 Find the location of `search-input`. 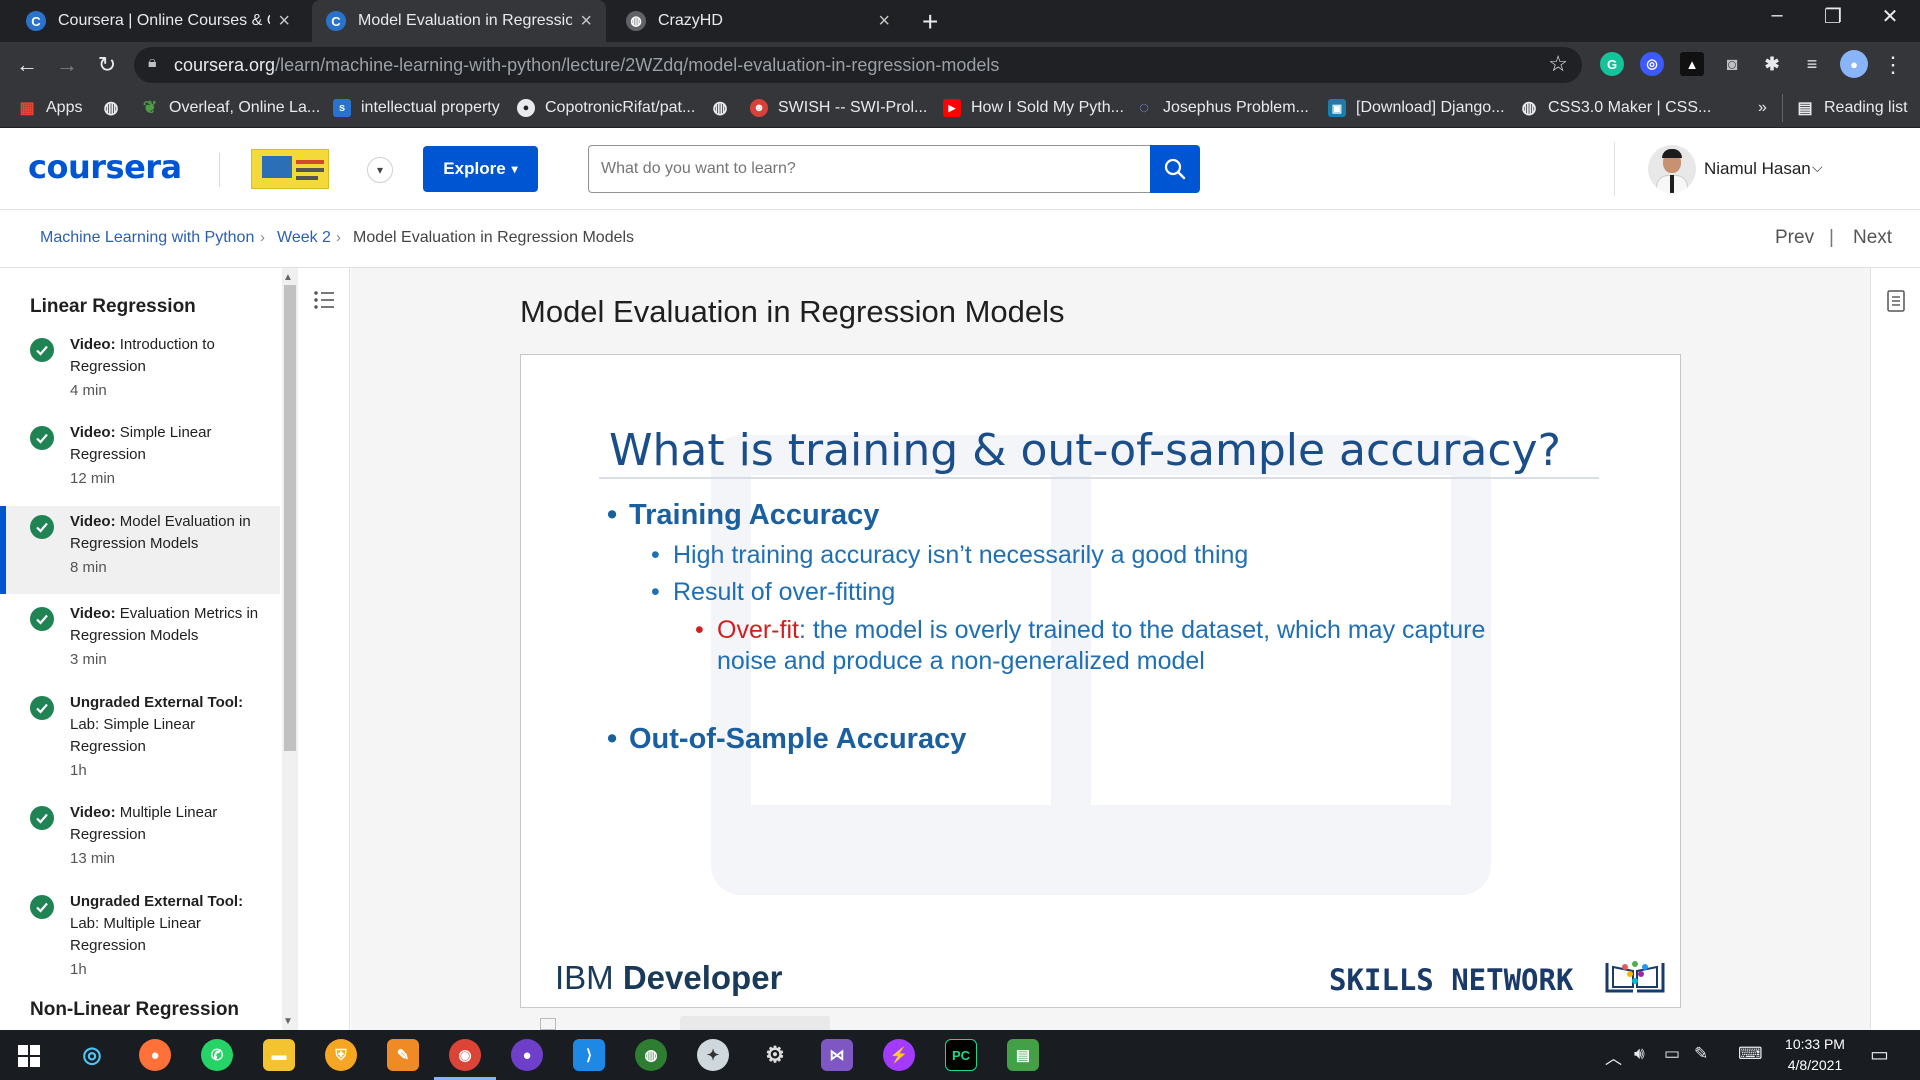

search-input is located at coordinates (869, 169).